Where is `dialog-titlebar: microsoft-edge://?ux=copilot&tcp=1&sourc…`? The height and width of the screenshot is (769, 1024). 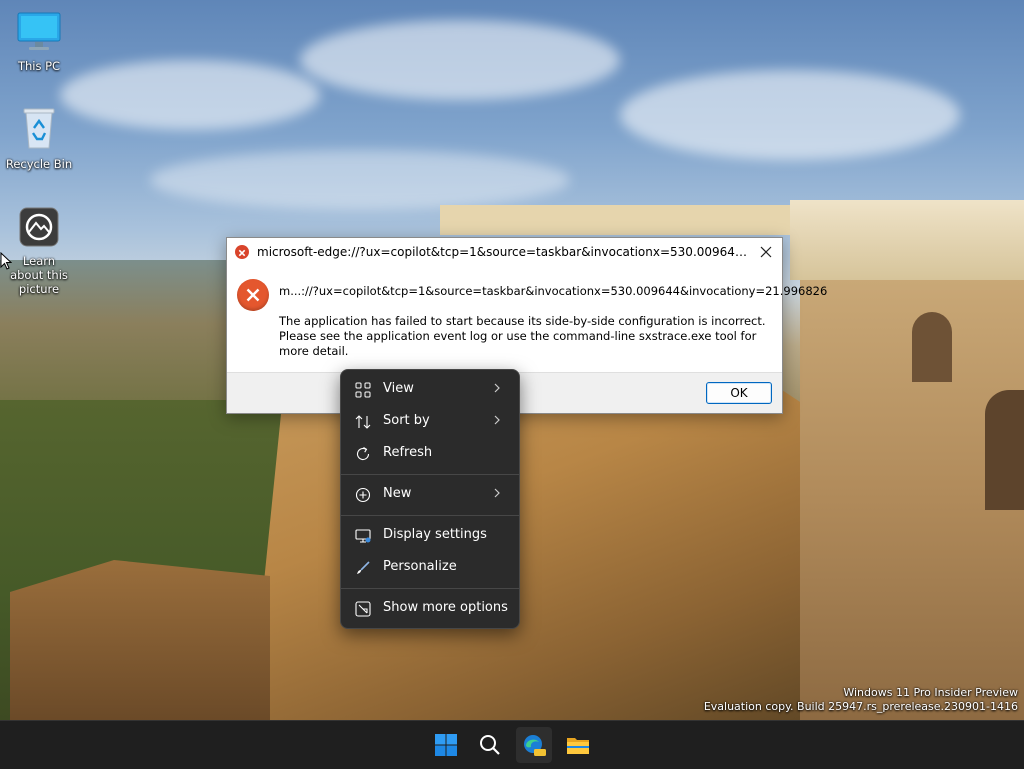 dialog-titlebar: microsoft-edge://?ux=copilot&tcp=1&sourc… is located at coordinates (504, 252).